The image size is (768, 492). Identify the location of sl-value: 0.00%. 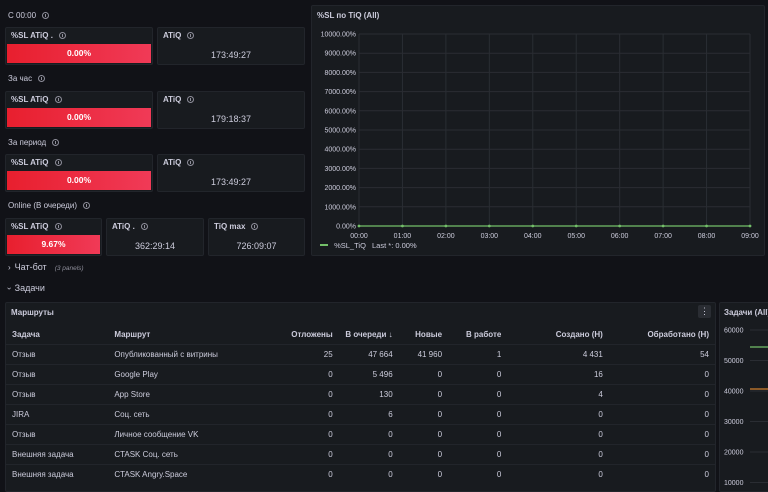
(79, 53).